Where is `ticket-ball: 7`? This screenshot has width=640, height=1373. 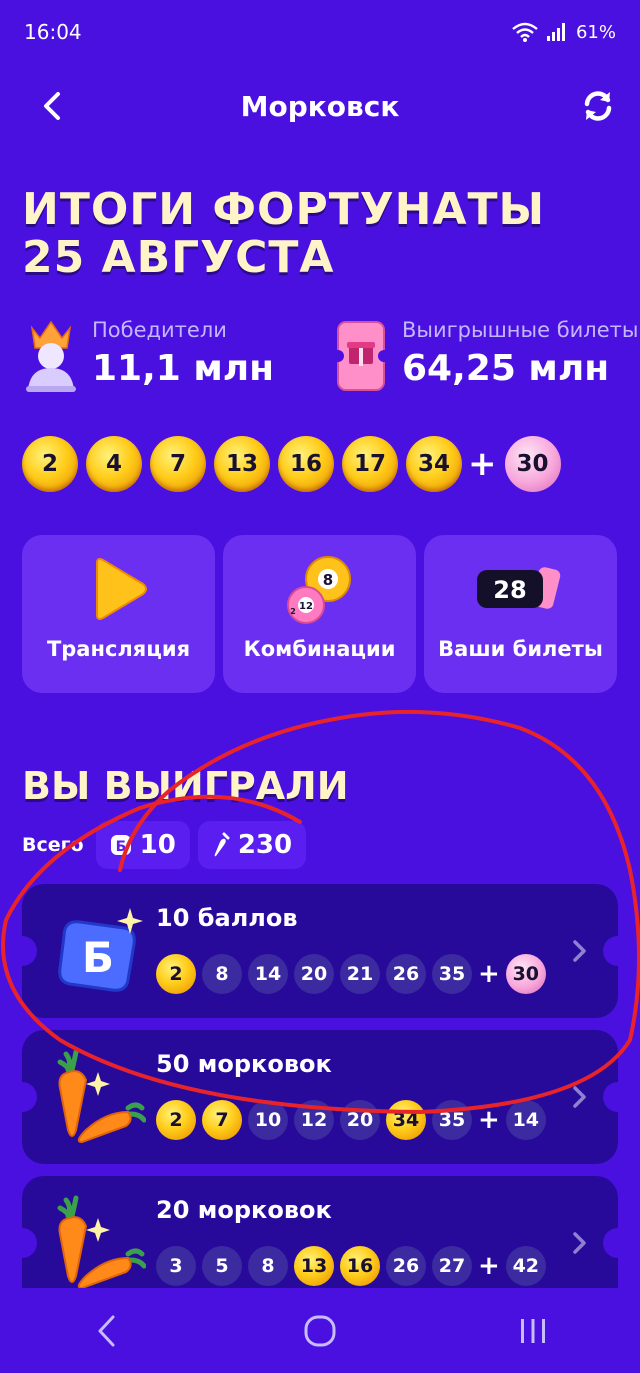 ticket-ball: 7 is located at coordinates (222, 1120).